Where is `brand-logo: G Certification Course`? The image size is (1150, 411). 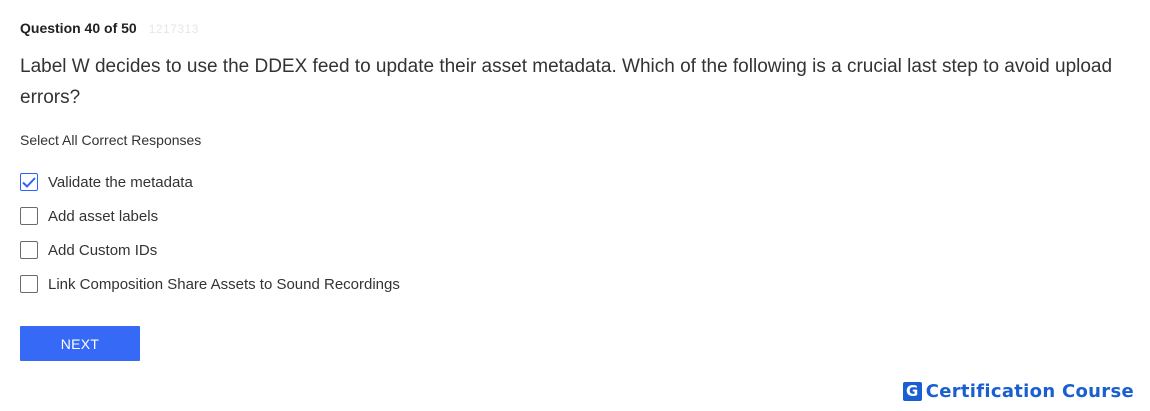 brand-logo: G Certification Course is located at coordinates (1018, 391).